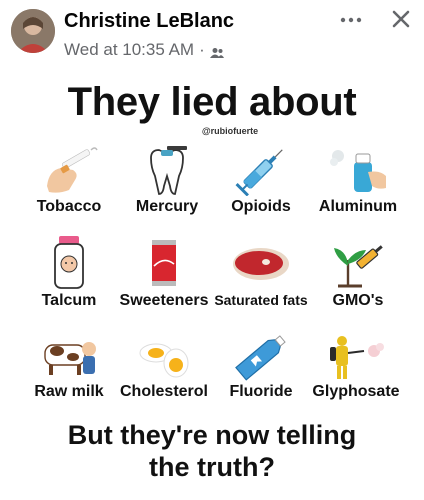  I want to click on item-sweeteners: Sweeteners, so click(164, 273).